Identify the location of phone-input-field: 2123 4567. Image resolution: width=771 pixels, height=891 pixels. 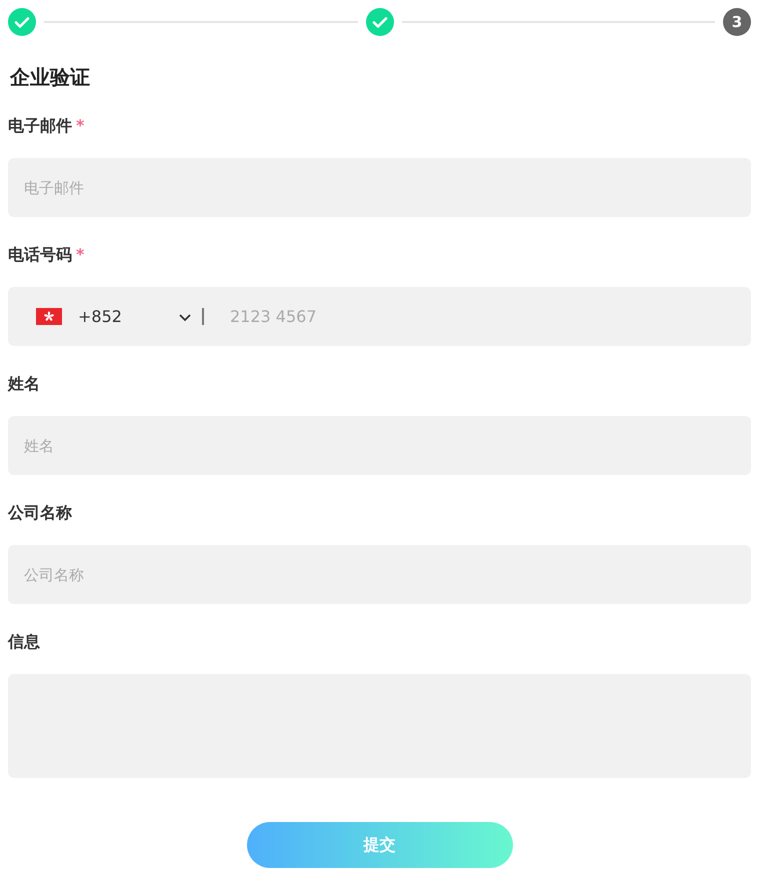
(481, 316).